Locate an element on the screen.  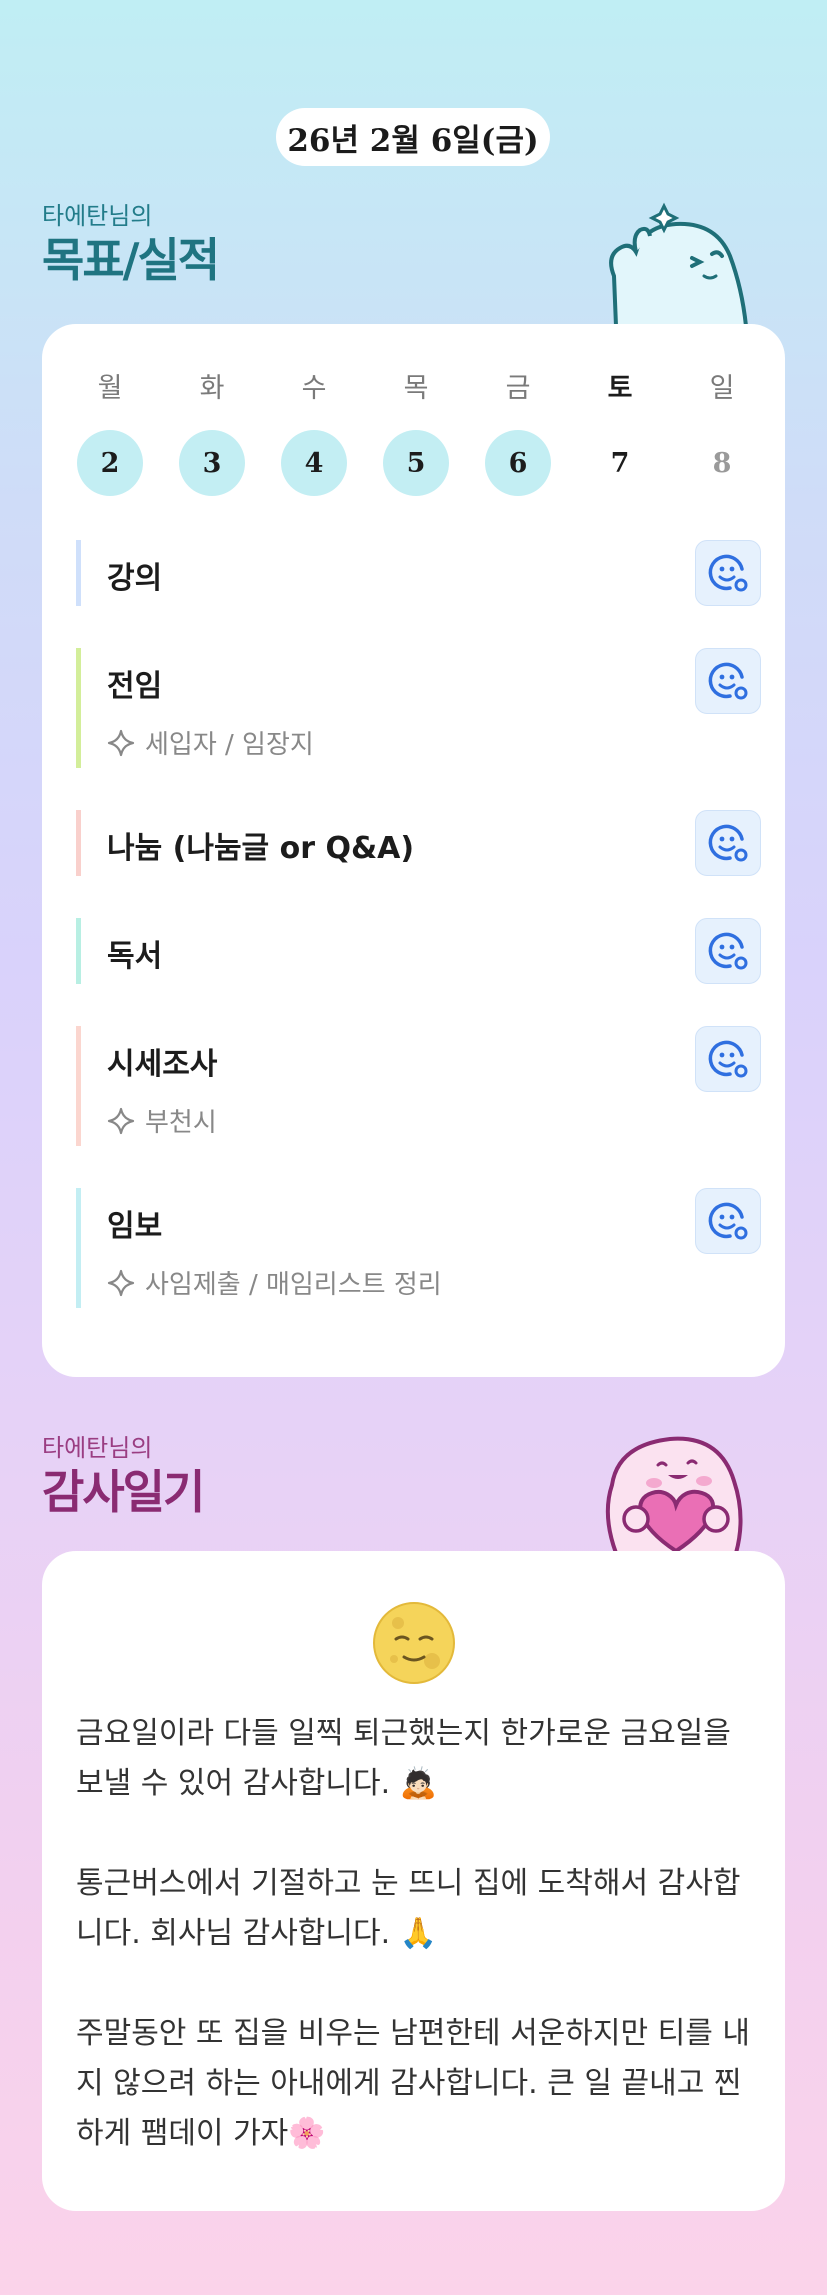
day-name: 월 is located at coordinates (110, 388).